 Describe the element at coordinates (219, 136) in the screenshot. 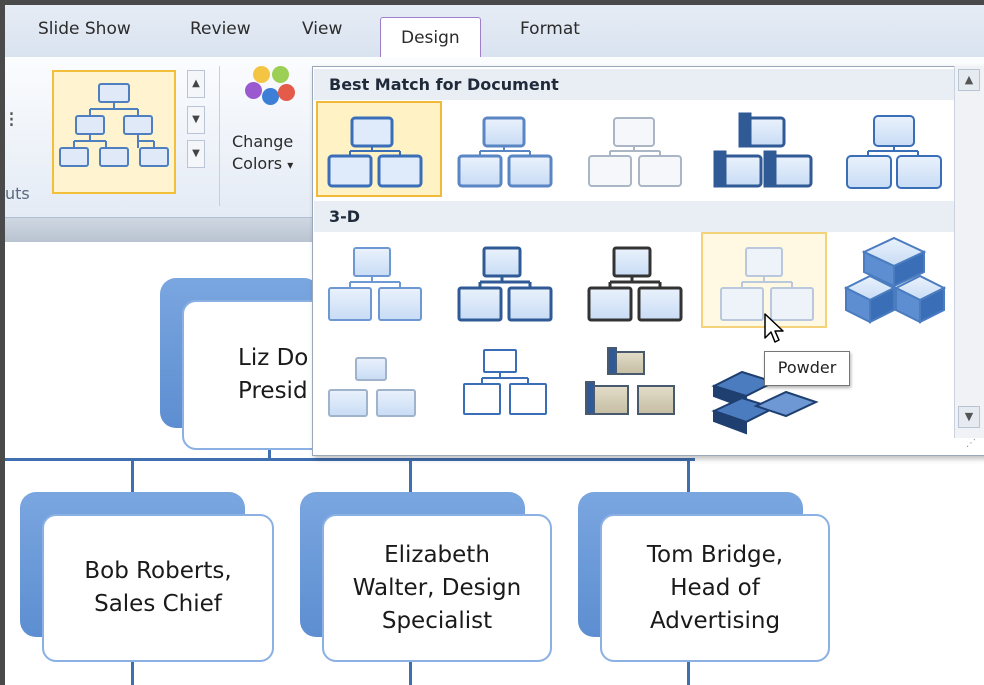

I see `ribbon-group-divider` at that location.